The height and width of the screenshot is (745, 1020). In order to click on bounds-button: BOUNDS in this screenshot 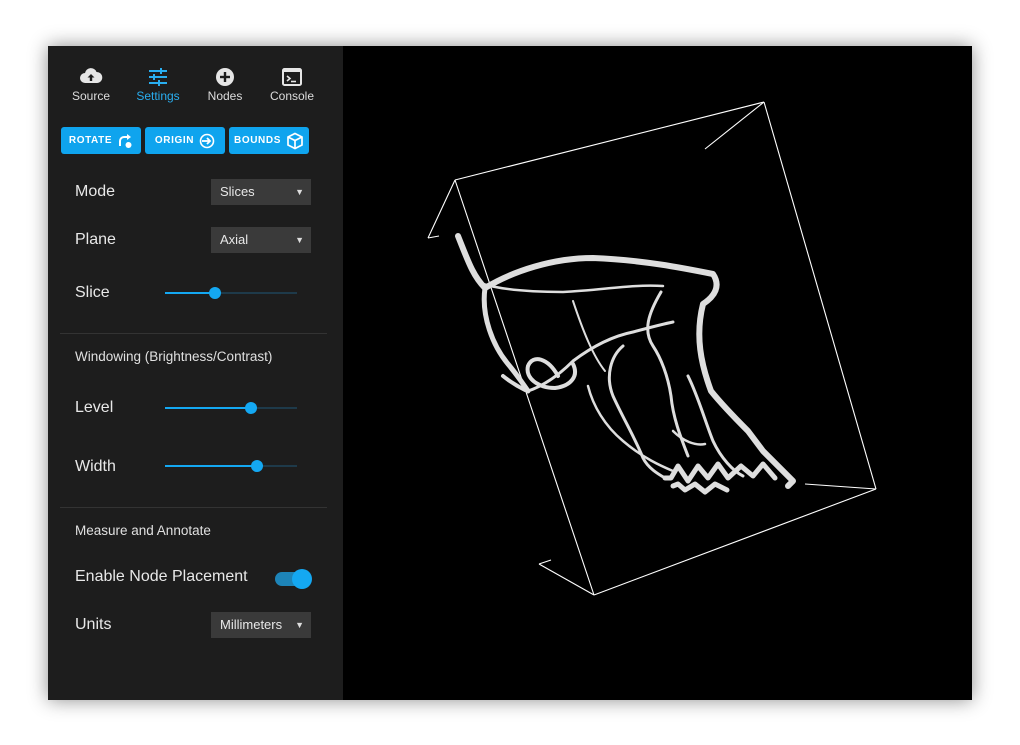, I will do `click(269, 140)`.